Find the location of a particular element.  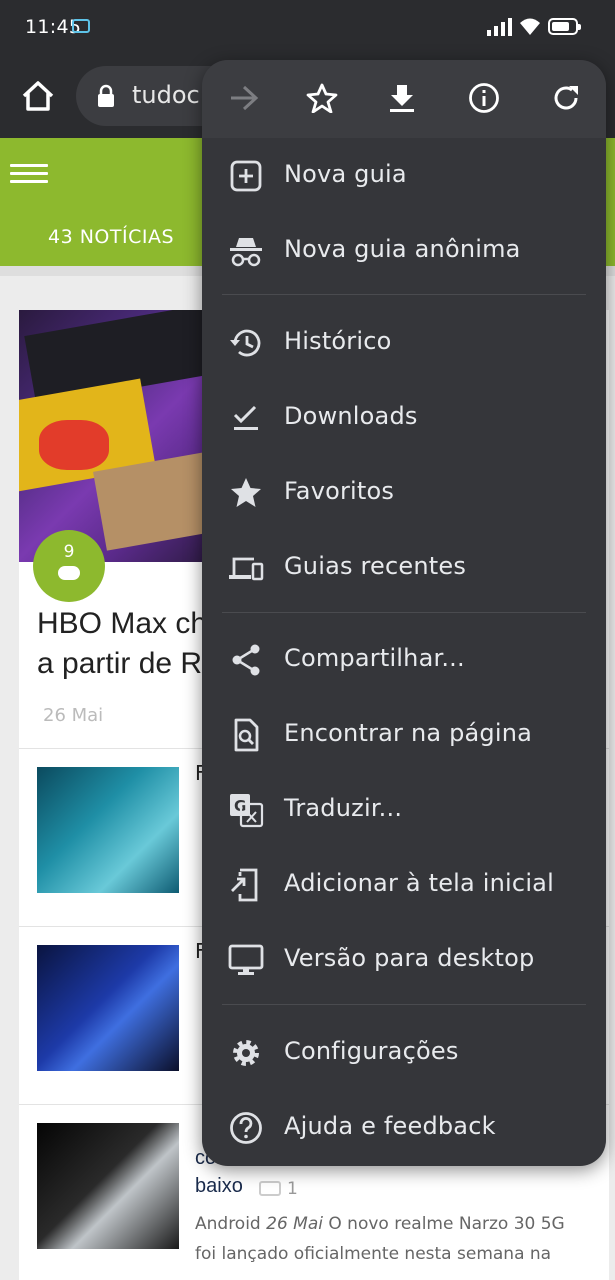

url-text: tudoc is located at coordinates (166, 95).